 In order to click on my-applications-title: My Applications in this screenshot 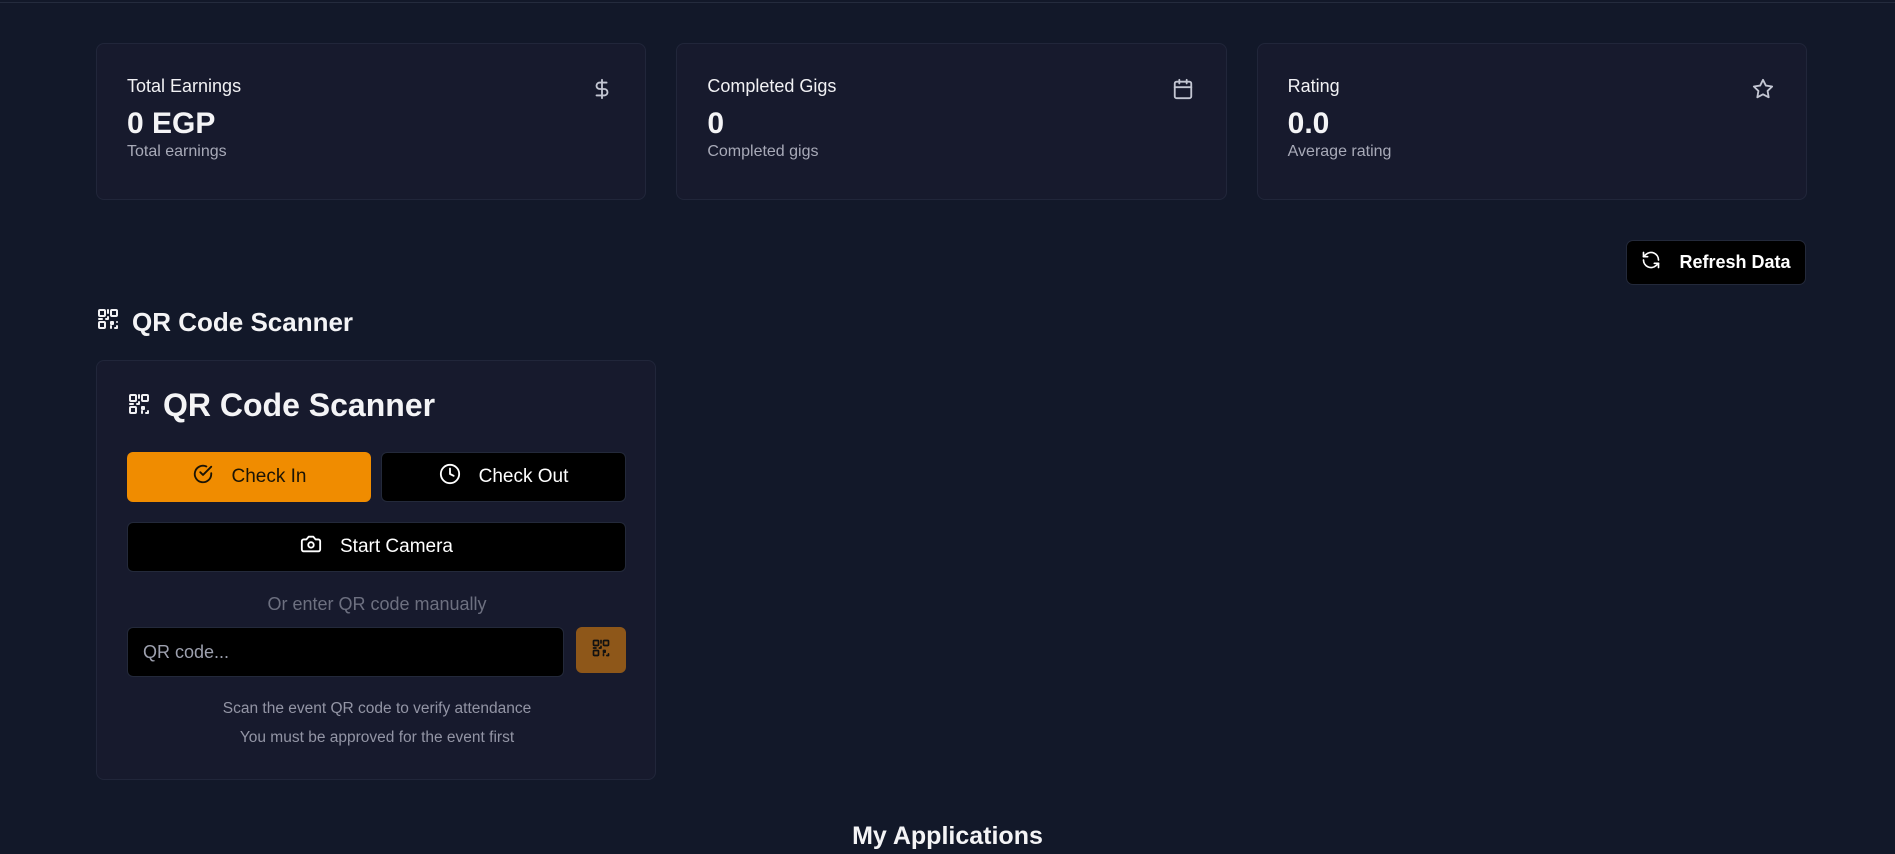, I will do `click(947, 836)`.